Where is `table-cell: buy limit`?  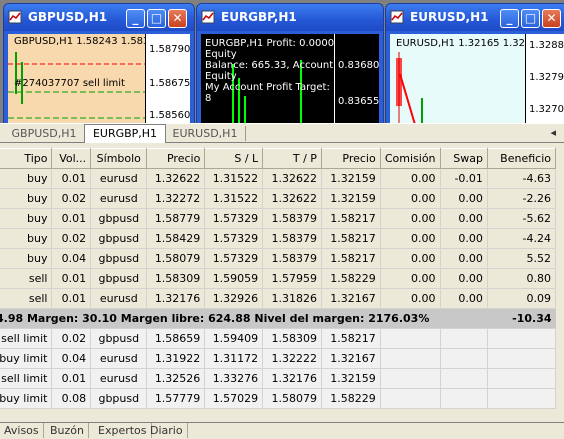 table-cell: buy limit is located at coordinates (26, 358).